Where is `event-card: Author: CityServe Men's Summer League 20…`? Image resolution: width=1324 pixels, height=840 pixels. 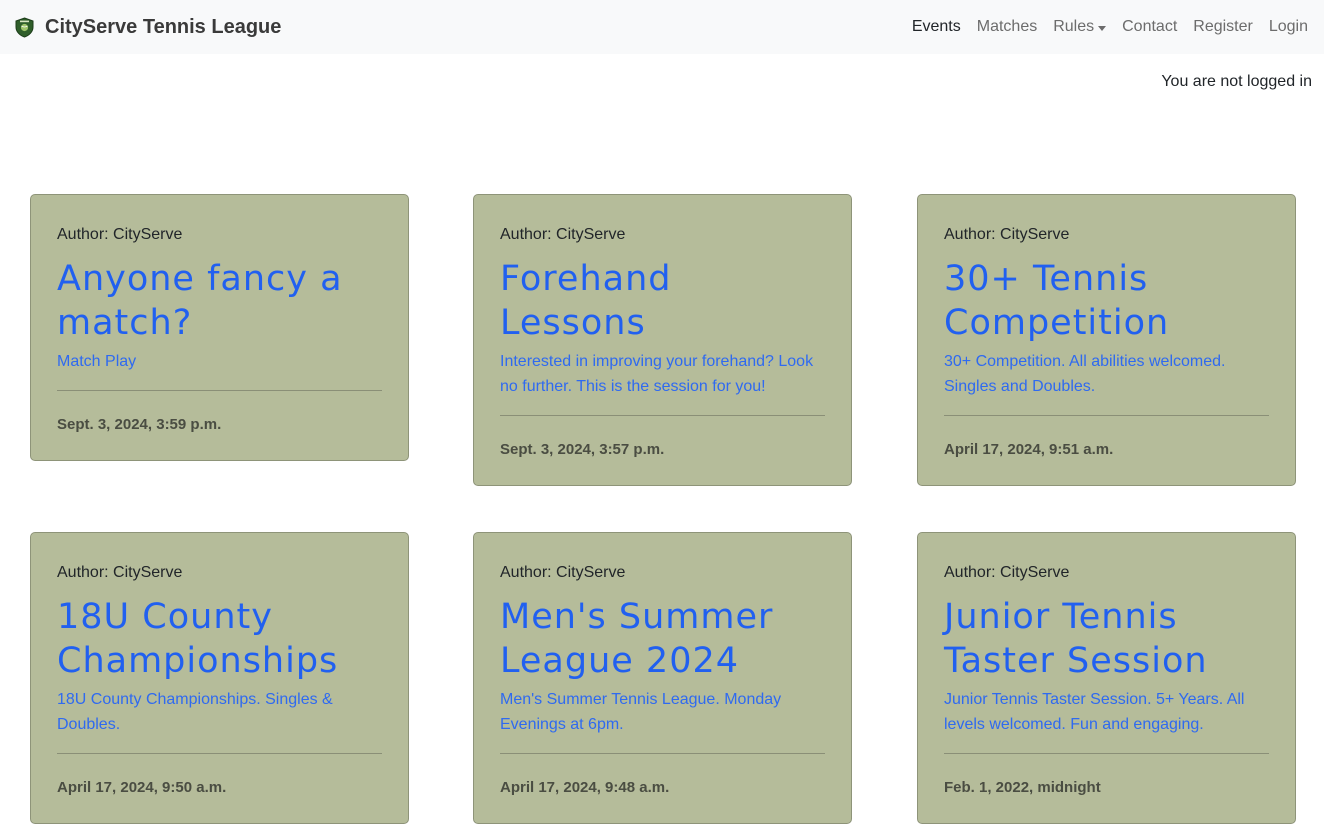
event-card: Author: CityServe Men's Summer League 20… is located at coordinates (662, 678).